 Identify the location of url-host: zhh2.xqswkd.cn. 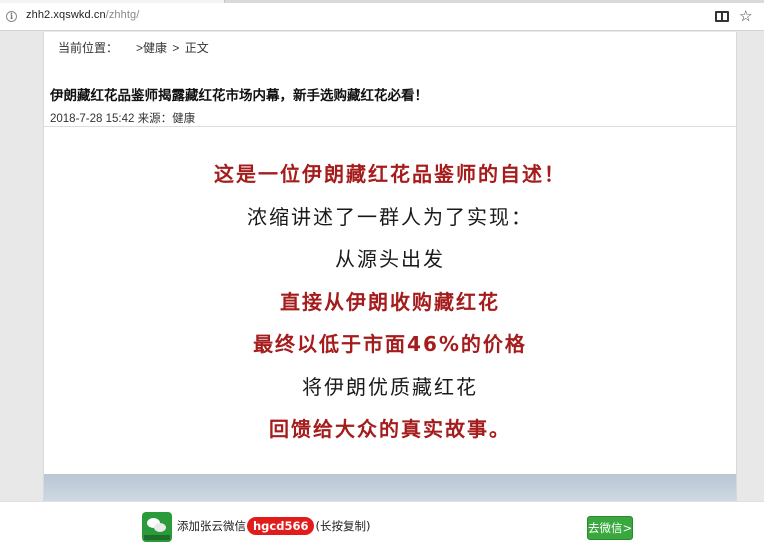
(66, 15).